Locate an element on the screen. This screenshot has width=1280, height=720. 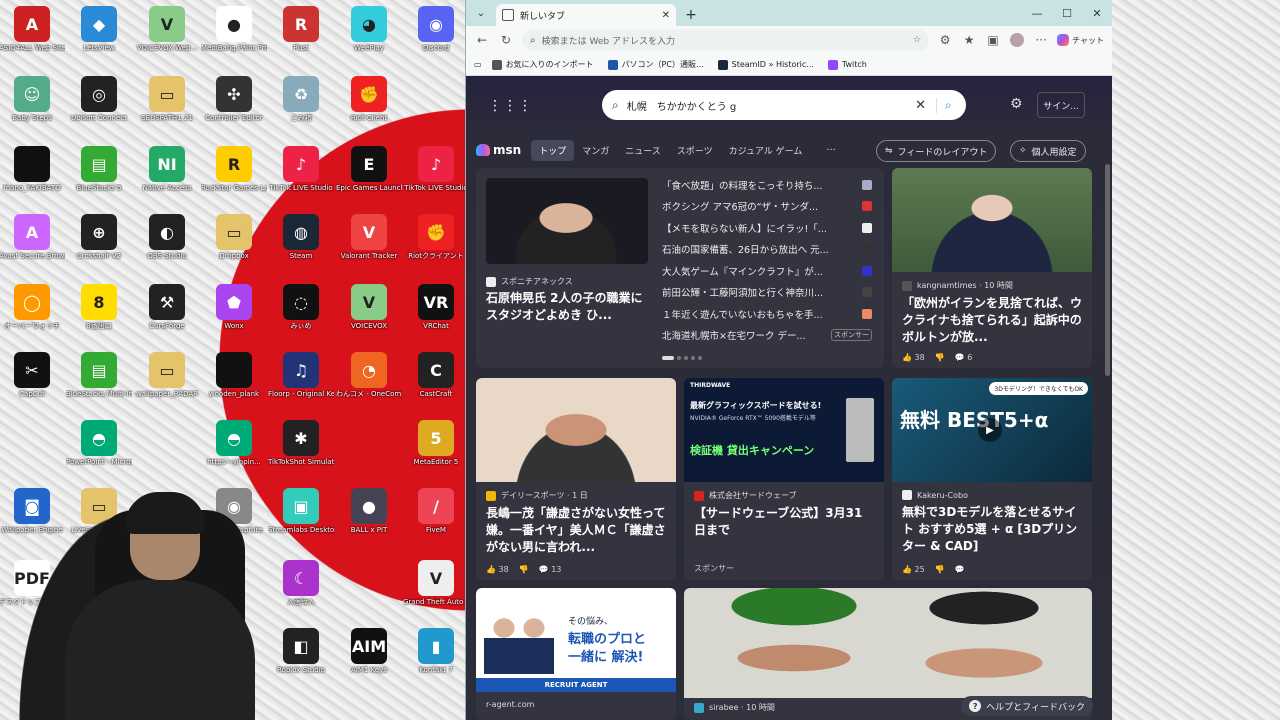
tab-news: ニュース is located at coordinates (643, 150).